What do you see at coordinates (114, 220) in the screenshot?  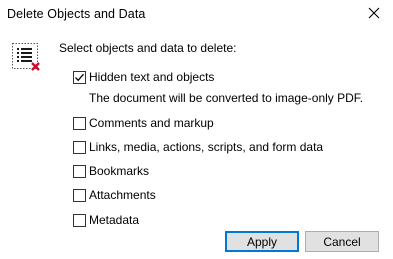 I see `checkbox-label: Metadata` at bounding box center [114, 220].